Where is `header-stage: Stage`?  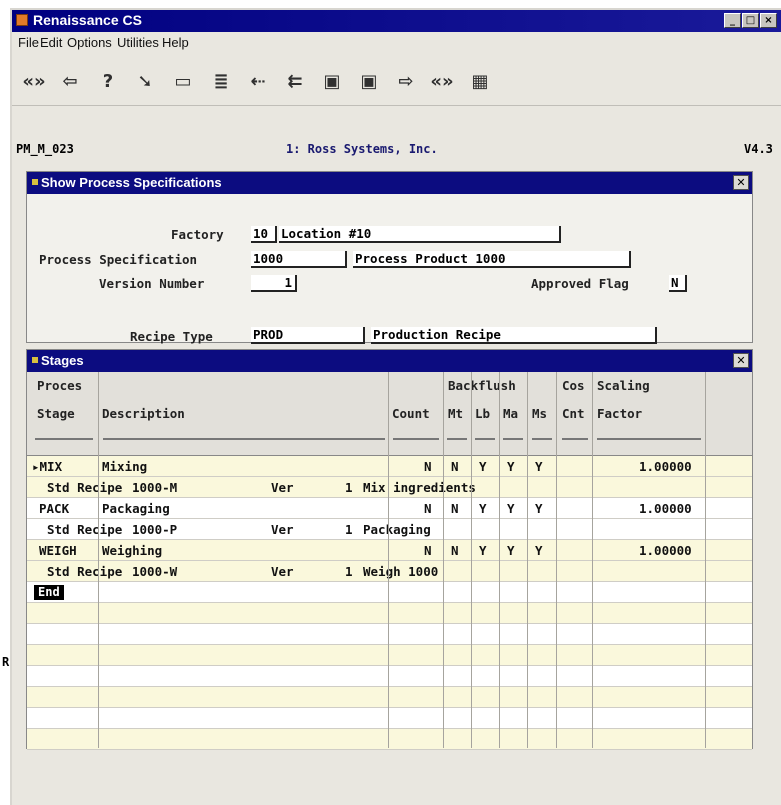
header-stage: Stage is located at coordinates (56, 413).